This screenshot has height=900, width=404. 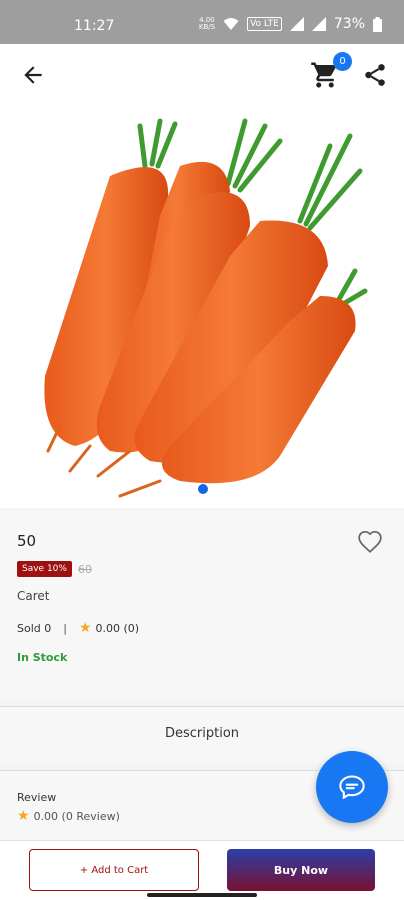 I want to click on system-indicators: 4.00 KB/S Vo LTE 73%, so click(x=290, y=24).